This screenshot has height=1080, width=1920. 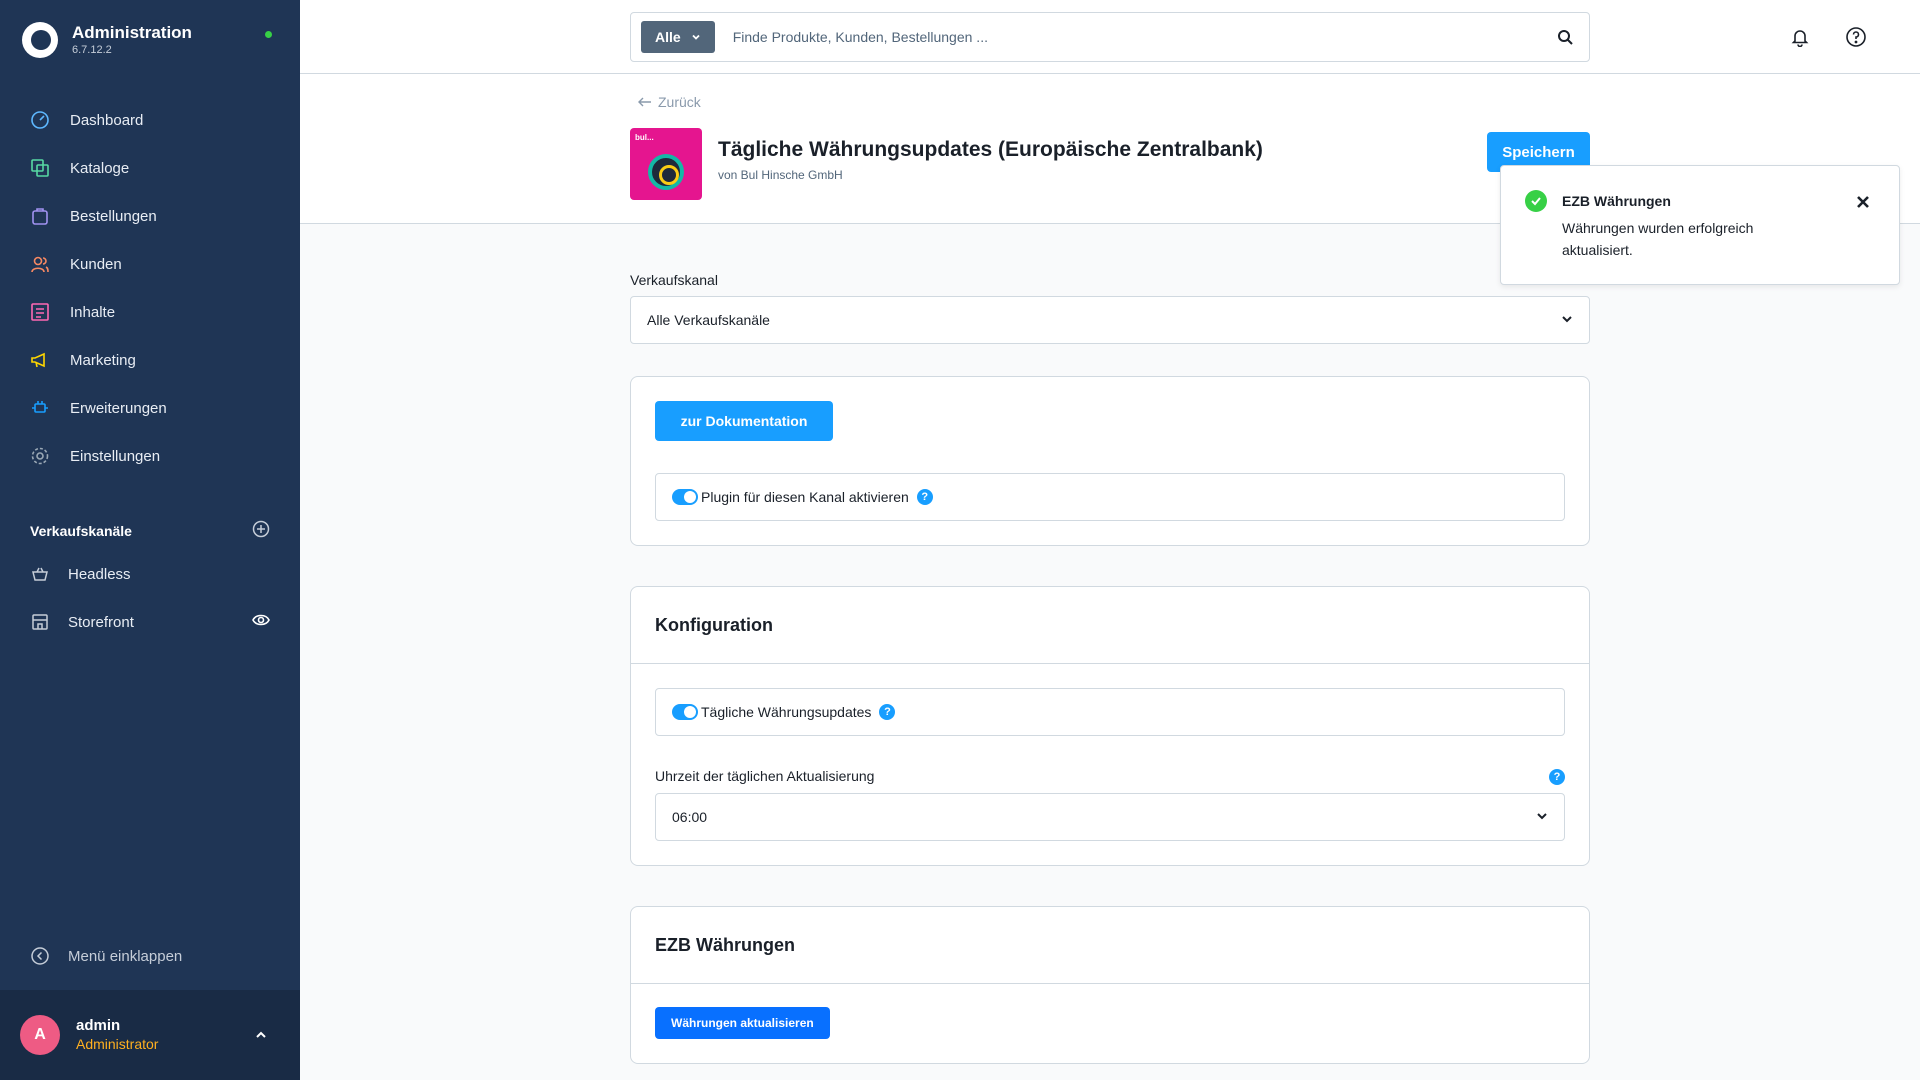 I want to click on help-icon, so click(x=1856, y=37).